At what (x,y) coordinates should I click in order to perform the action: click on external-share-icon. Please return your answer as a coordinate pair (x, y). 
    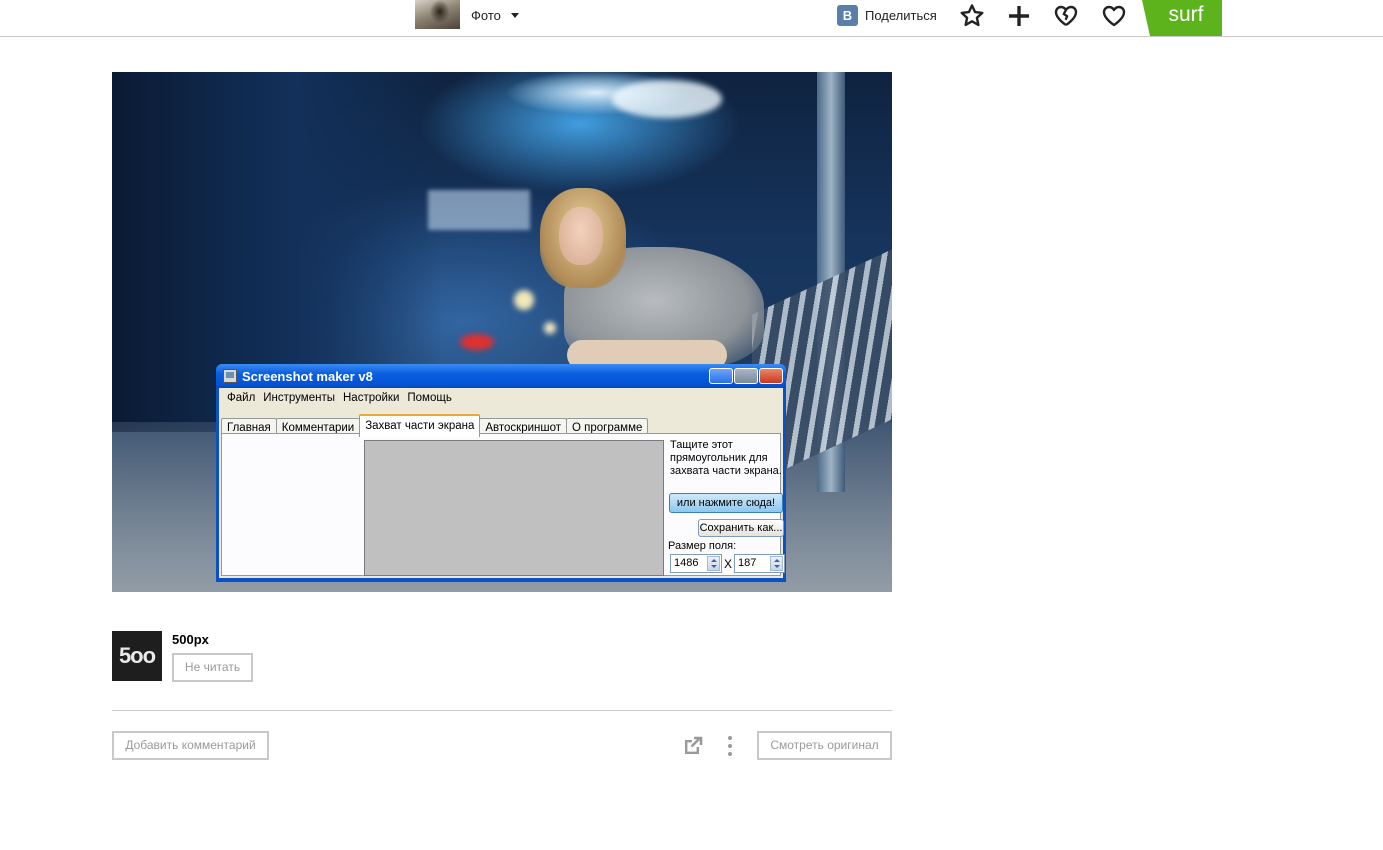
    Looking at the image, I should click on (693, 746).